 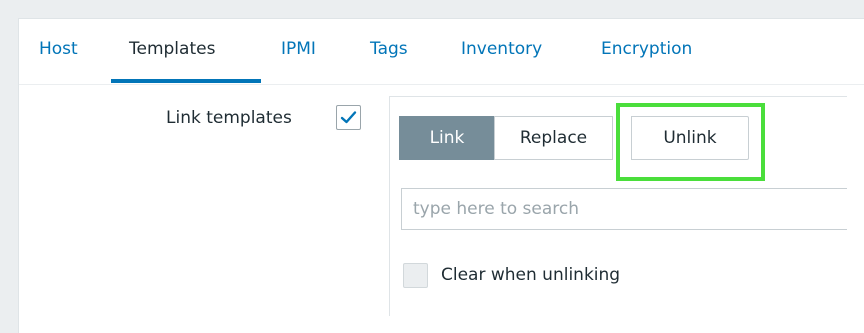 I want to click on tab-templates: Templates, so click(x=172, y=49).